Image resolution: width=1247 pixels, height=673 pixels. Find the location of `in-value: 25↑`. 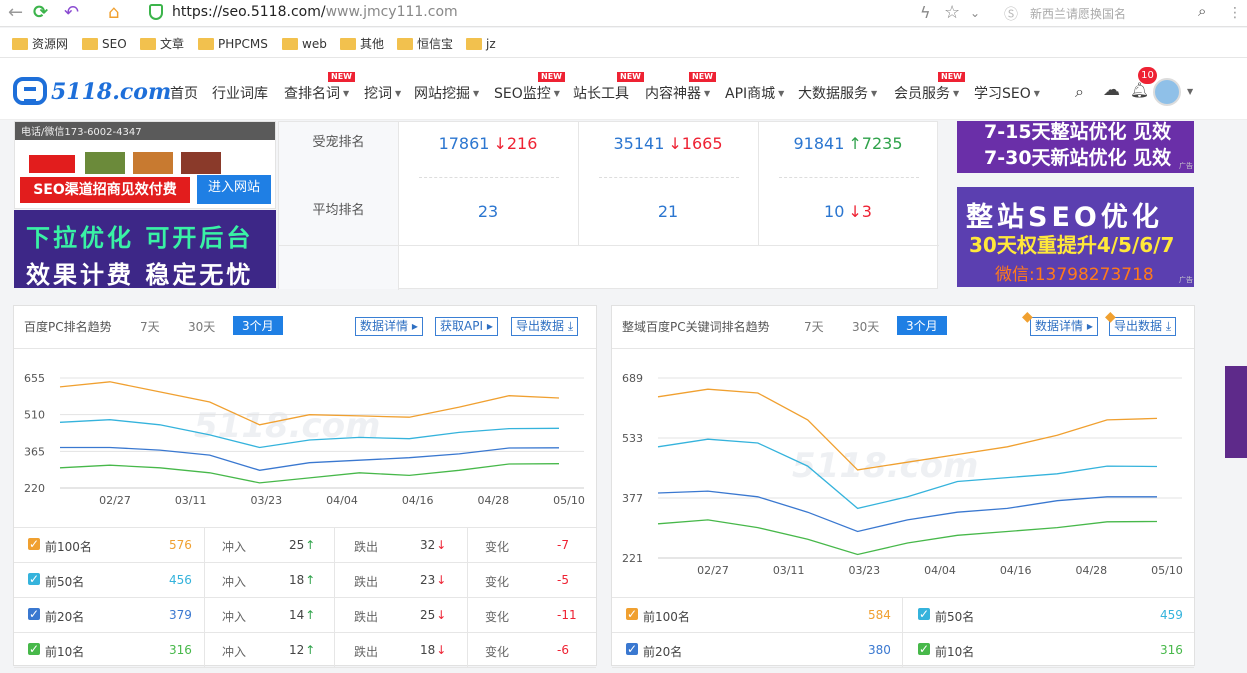

in-value: 25↑ is located at coordinates (302, 545).